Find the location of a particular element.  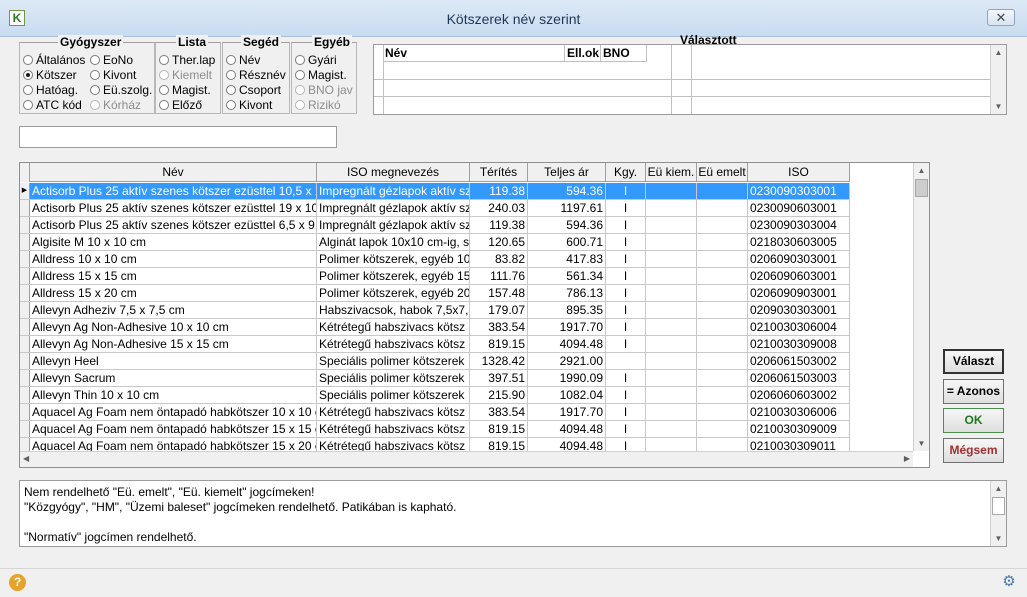

cell-terites: 119.38 is located at coordinates (499, 225).